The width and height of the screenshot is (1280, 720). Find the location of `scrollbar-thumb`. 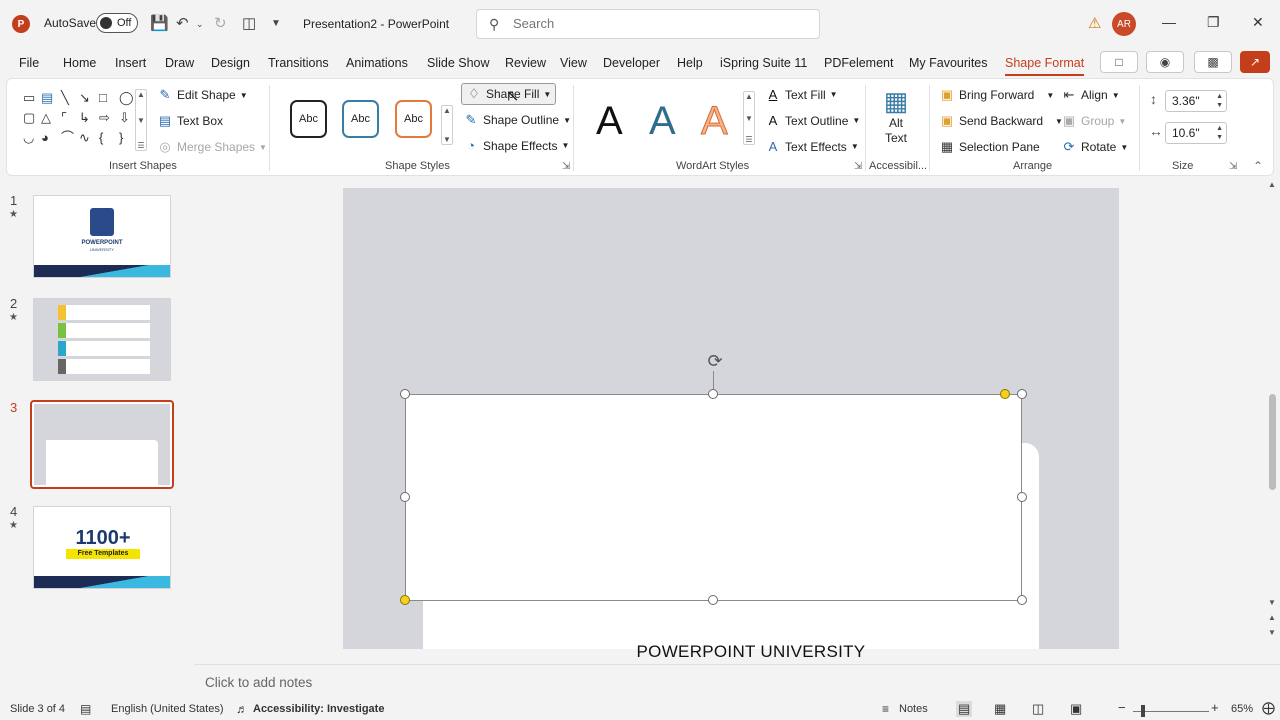

scrollbar-thumb is located at coordinates (1272, 442).